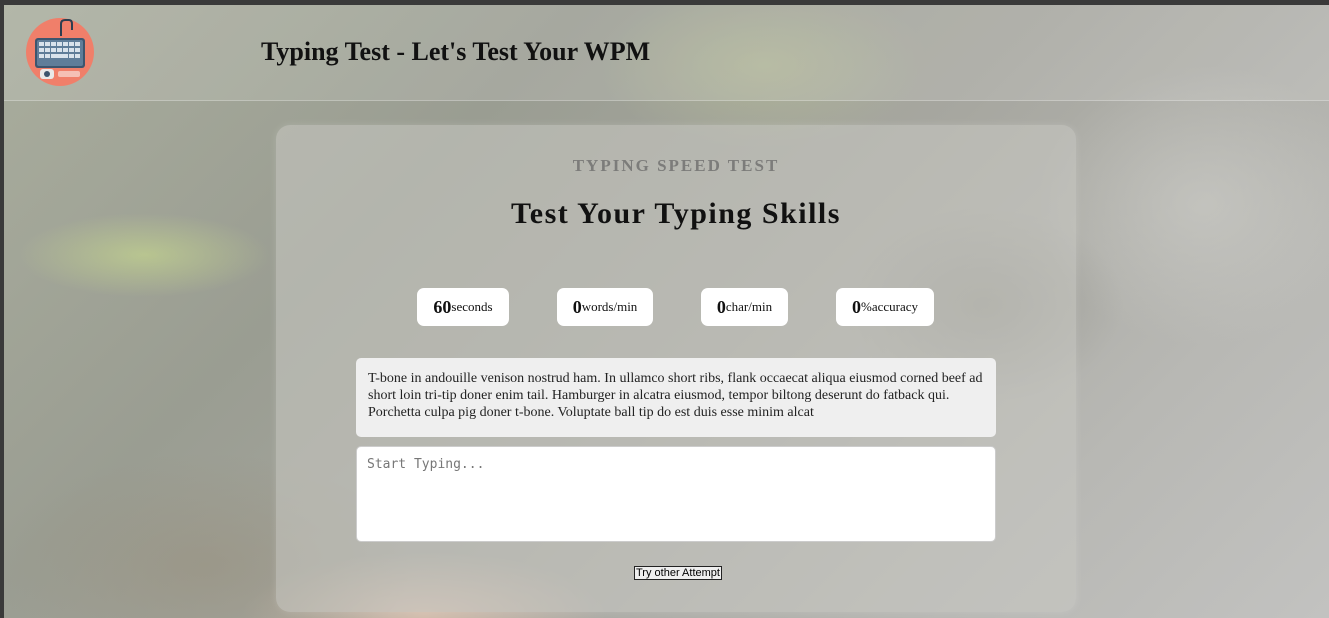 This screenshot has width=1329, height=618. What do you see at coordinates (609, 306) in the screenshot?
I see `stat-wpm-unit: words/min` at bounding box center [609, 306].